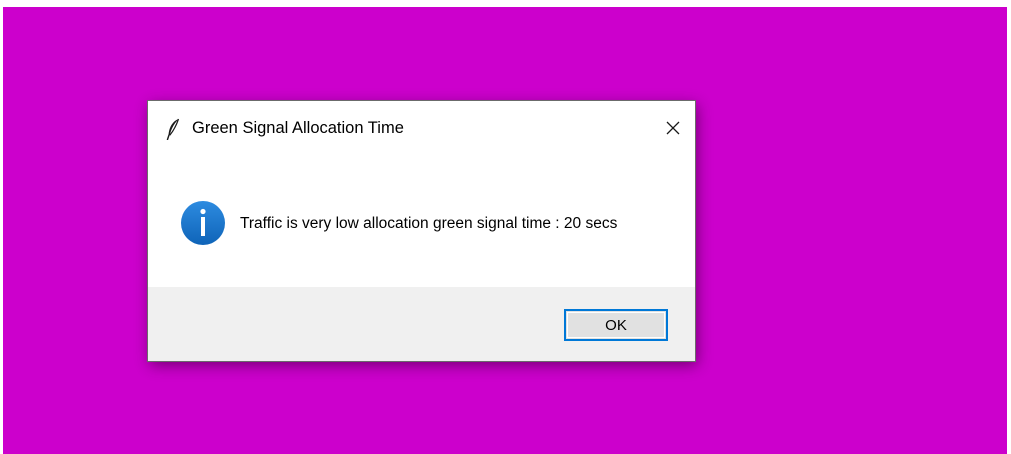 This screenshot has height=454, width=1011. I want to click on info-icon, so click(203, 223).